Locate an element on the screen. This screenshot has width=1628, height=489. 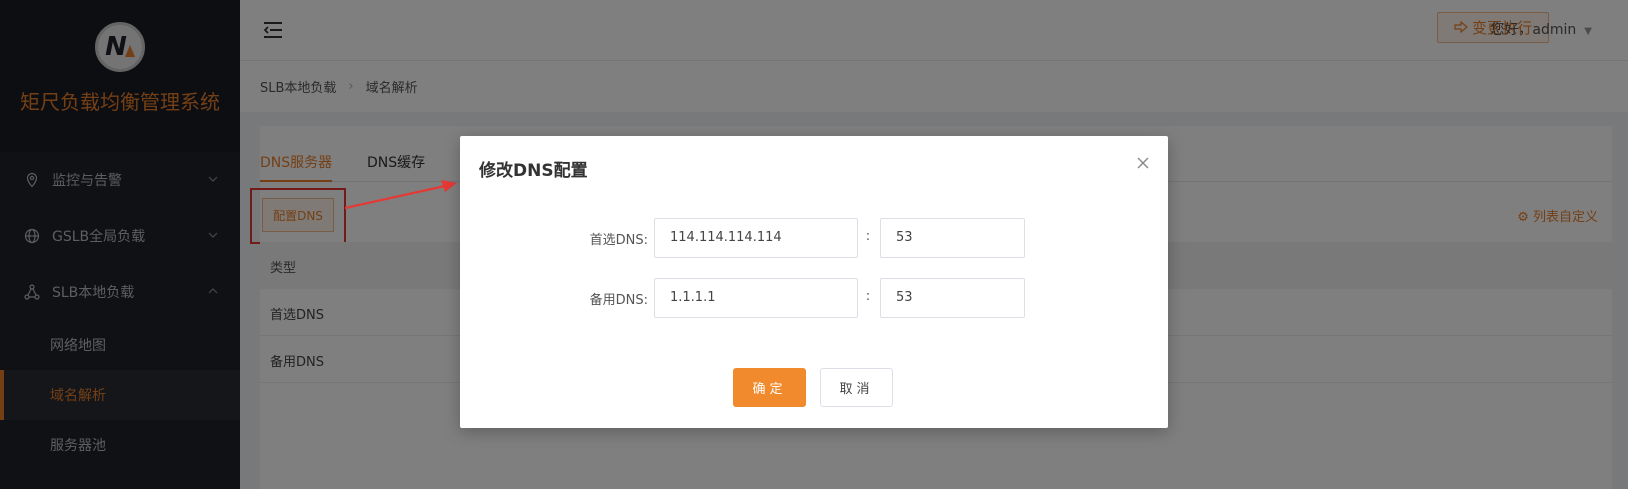
secondary-dns-label: 备用DNS: is located at coordinates (618, 300).